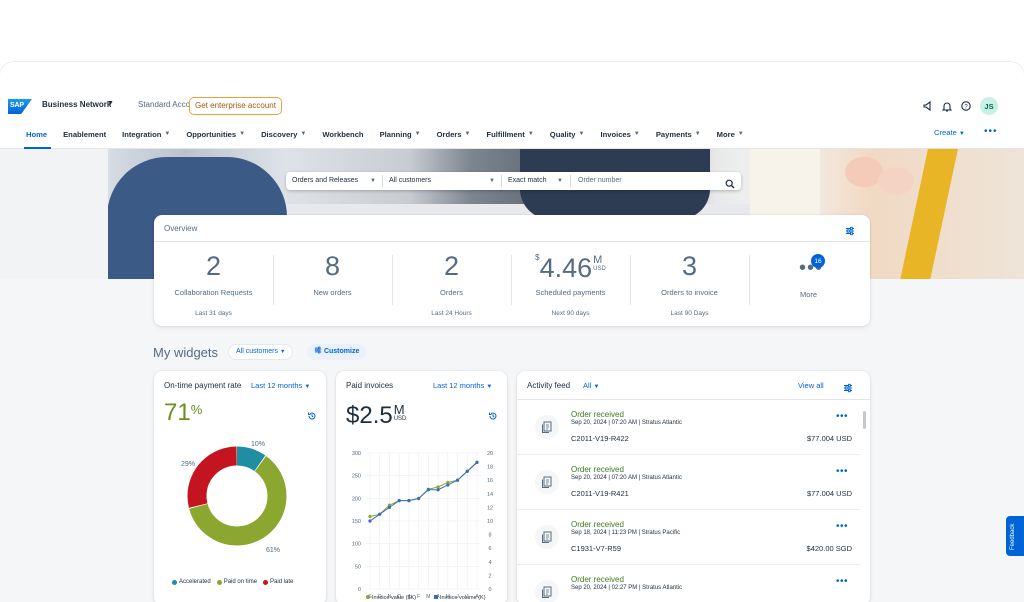  Describe the element at coordinates (501, 181) in the screenshot. I see `divider` at that location.